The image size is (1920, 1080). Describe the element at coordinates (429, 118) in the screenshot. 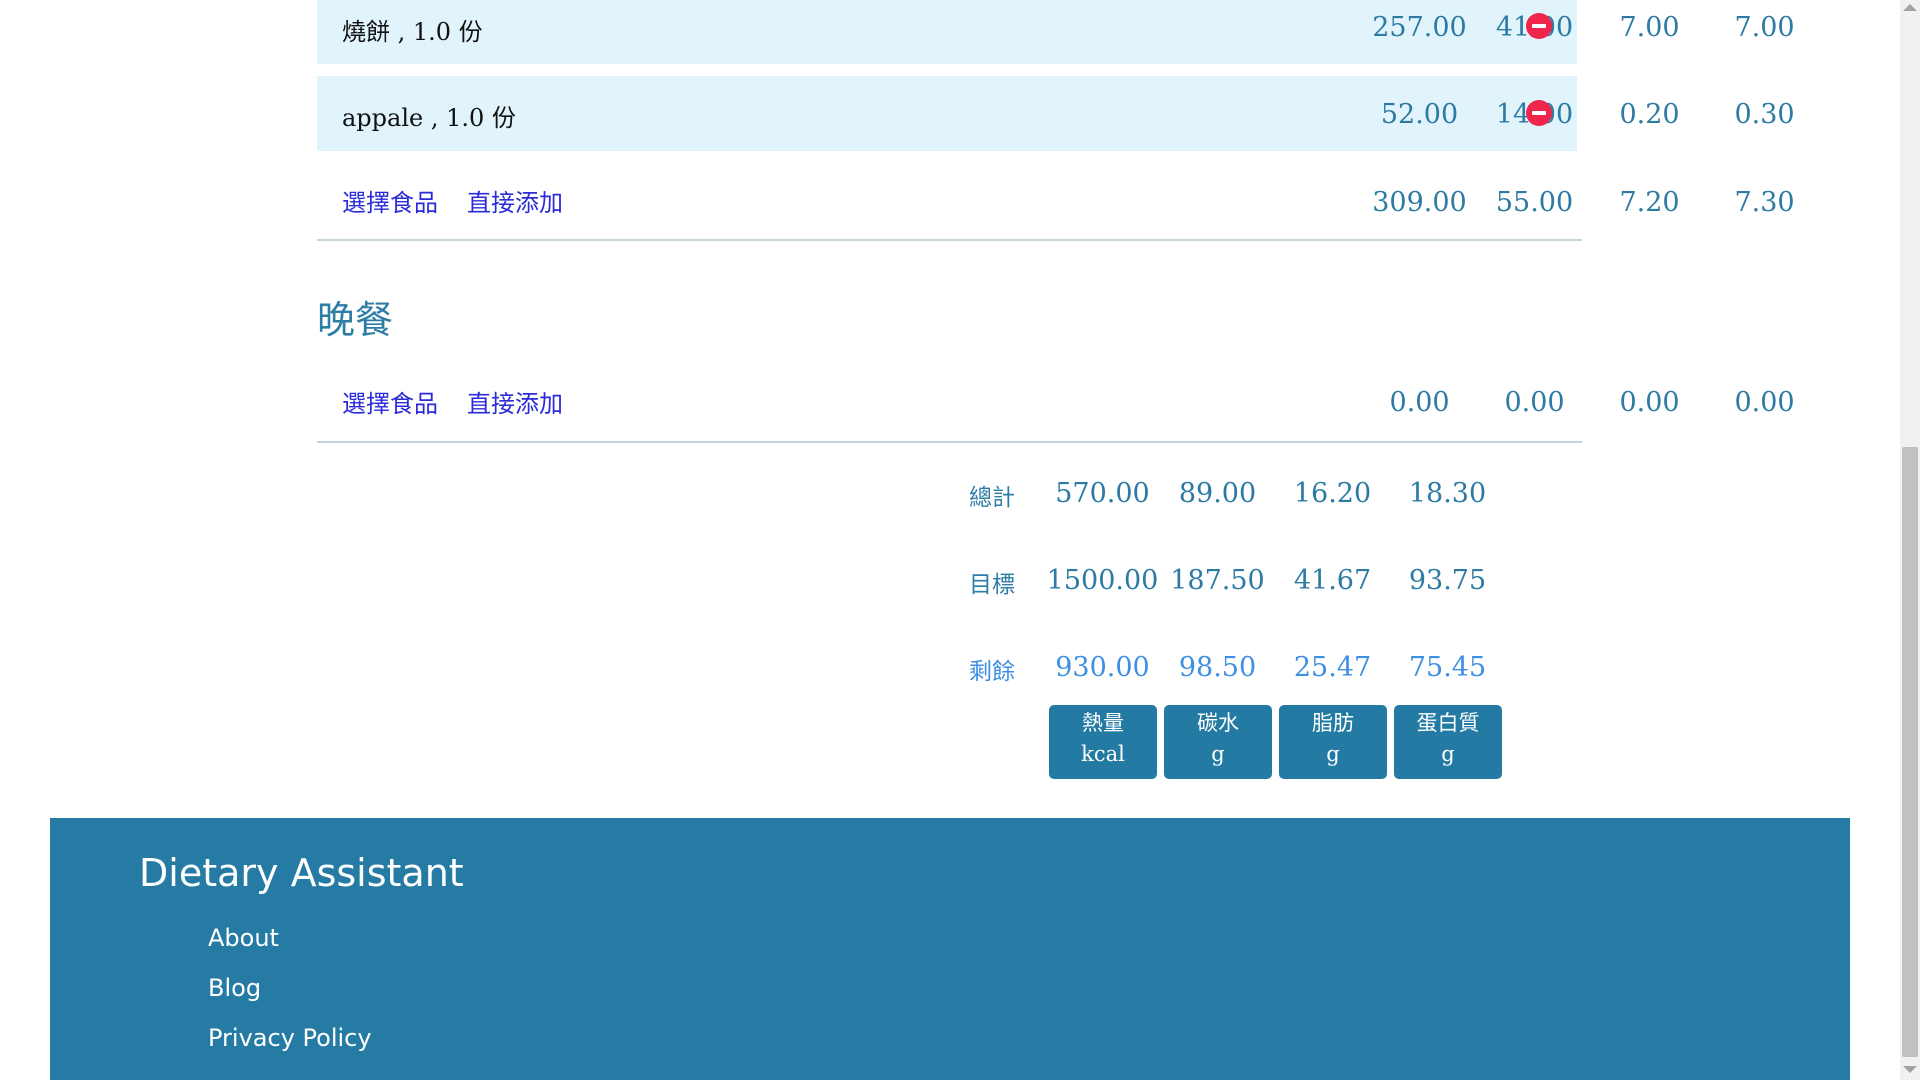

I see `food-item-name: appale , 1.0 份` at that location.